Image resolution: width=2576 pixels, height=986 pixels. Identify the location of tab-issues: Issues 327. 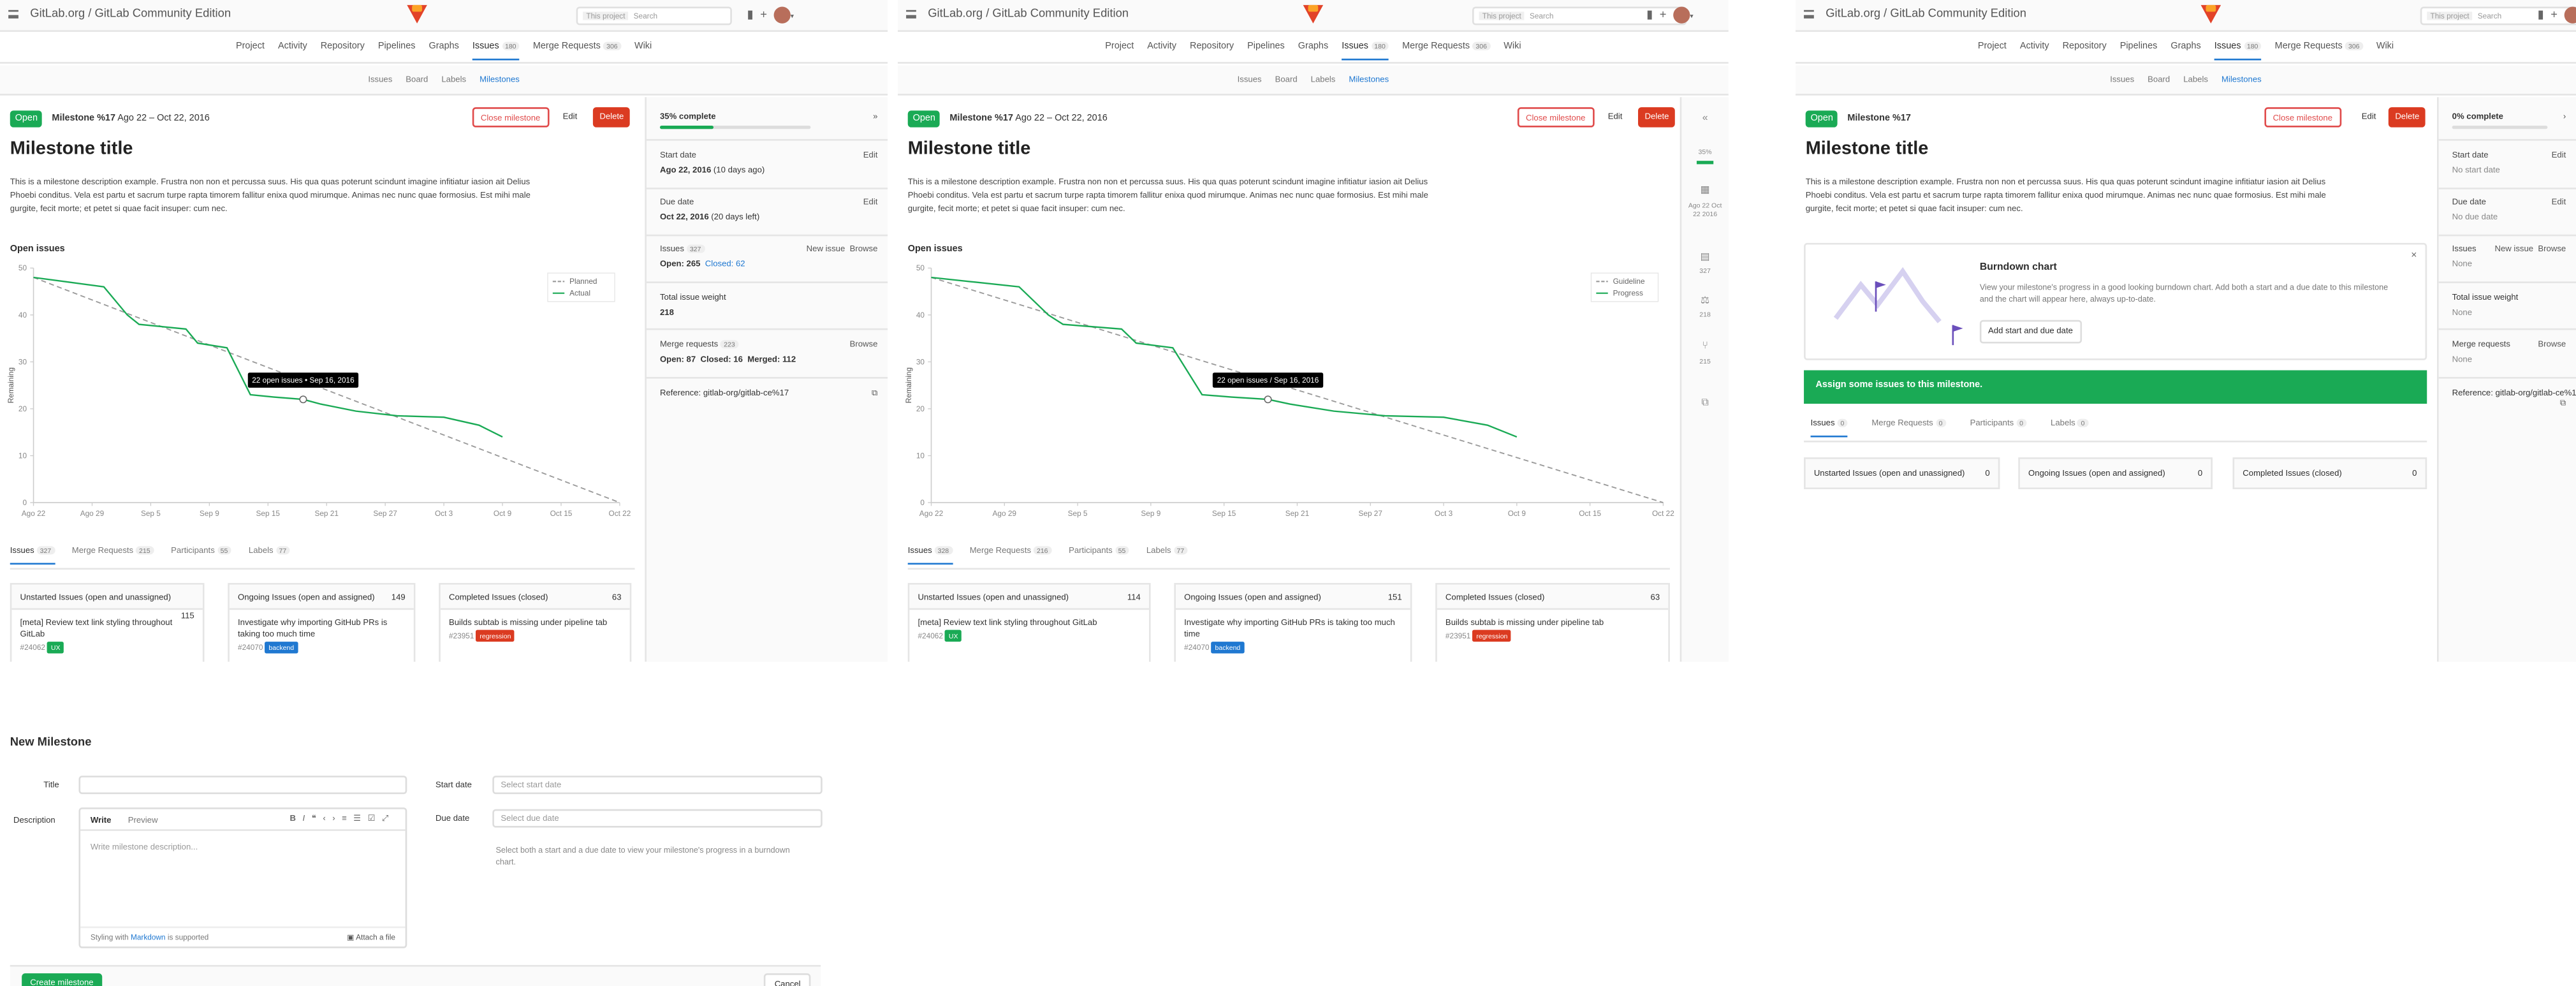
(32, 555).